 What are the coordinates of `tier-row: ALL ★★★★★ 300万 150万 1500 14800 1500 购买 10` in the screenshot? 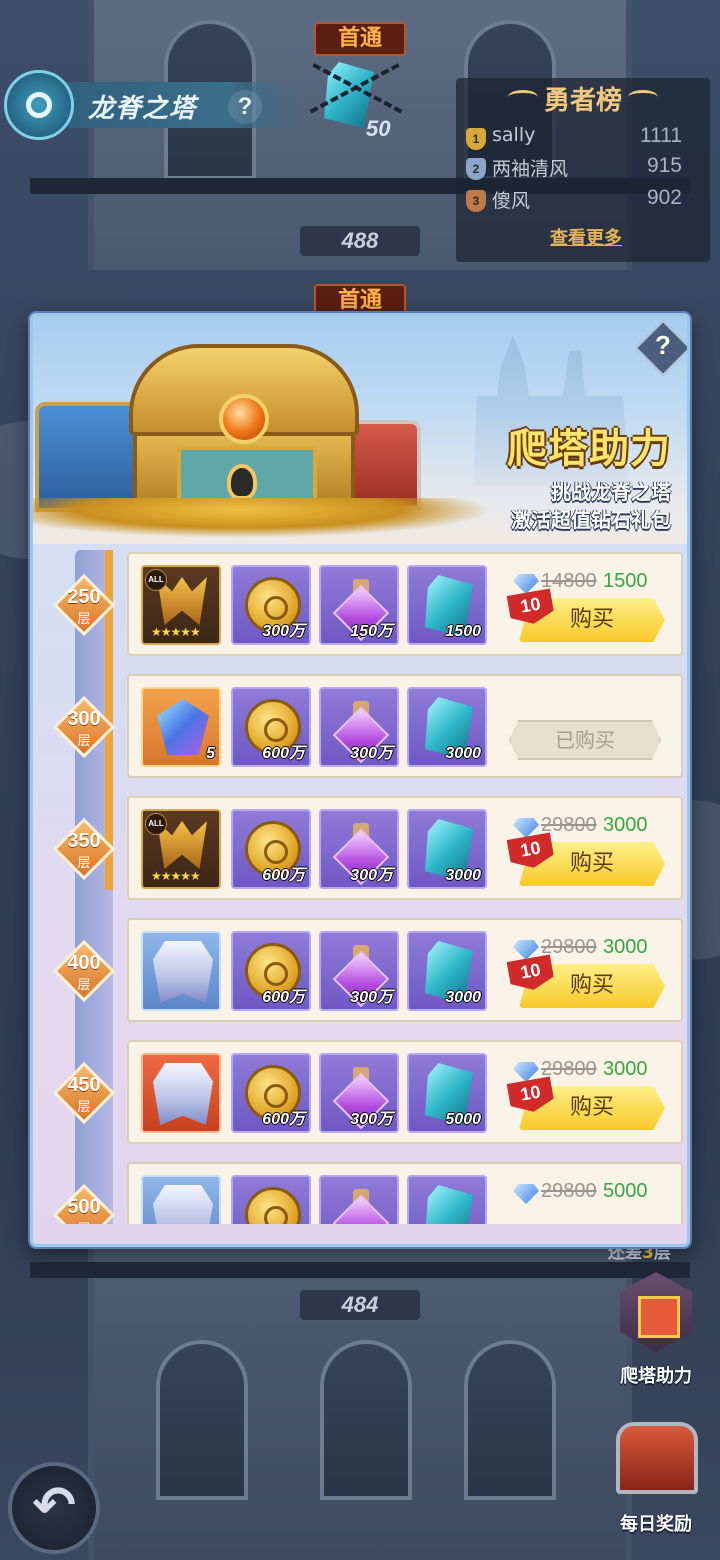 It's located at (405, 604).